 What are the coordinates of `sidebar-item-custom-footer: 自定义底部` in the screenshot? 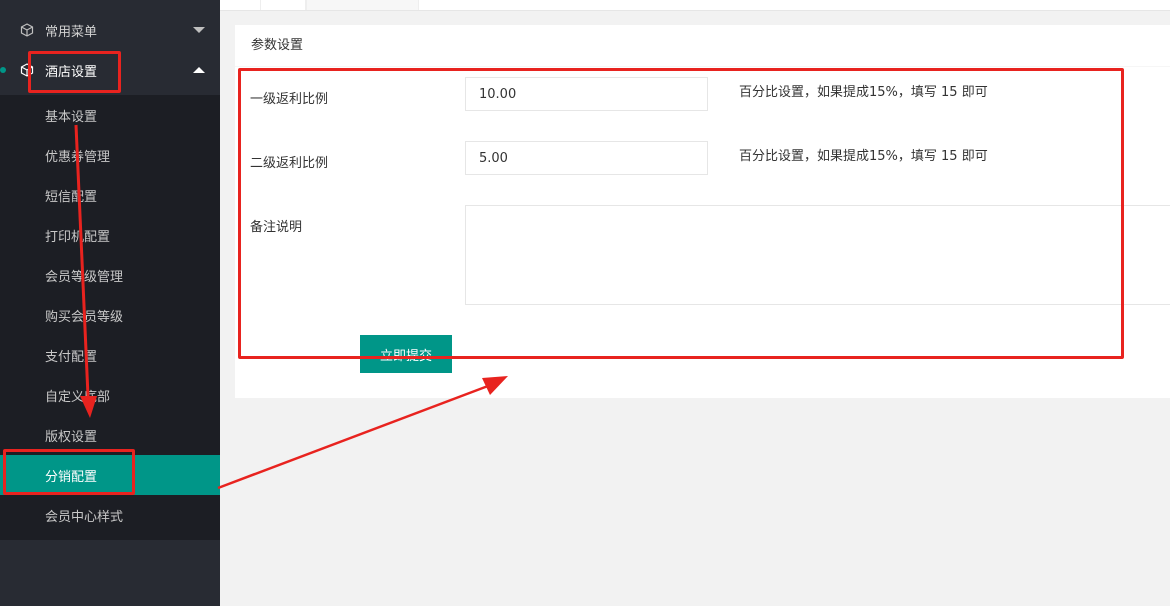 It's located at (110, 395).